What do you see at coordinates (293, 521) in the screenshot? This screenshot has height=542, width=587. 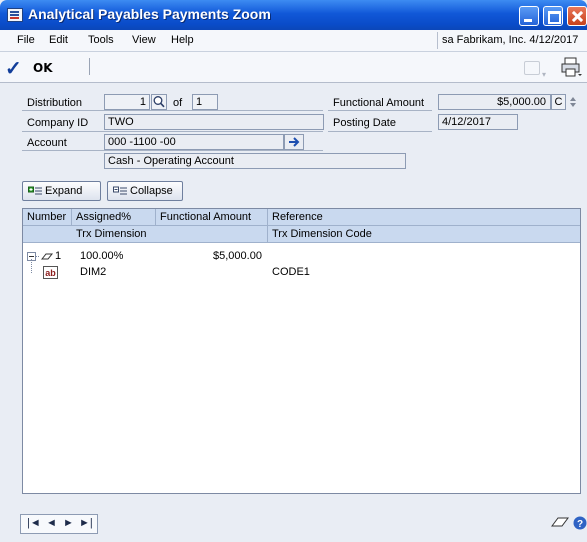 I see `status-bar: |◄ ◄ ► ►| ?` at bounding box center [293, 521].